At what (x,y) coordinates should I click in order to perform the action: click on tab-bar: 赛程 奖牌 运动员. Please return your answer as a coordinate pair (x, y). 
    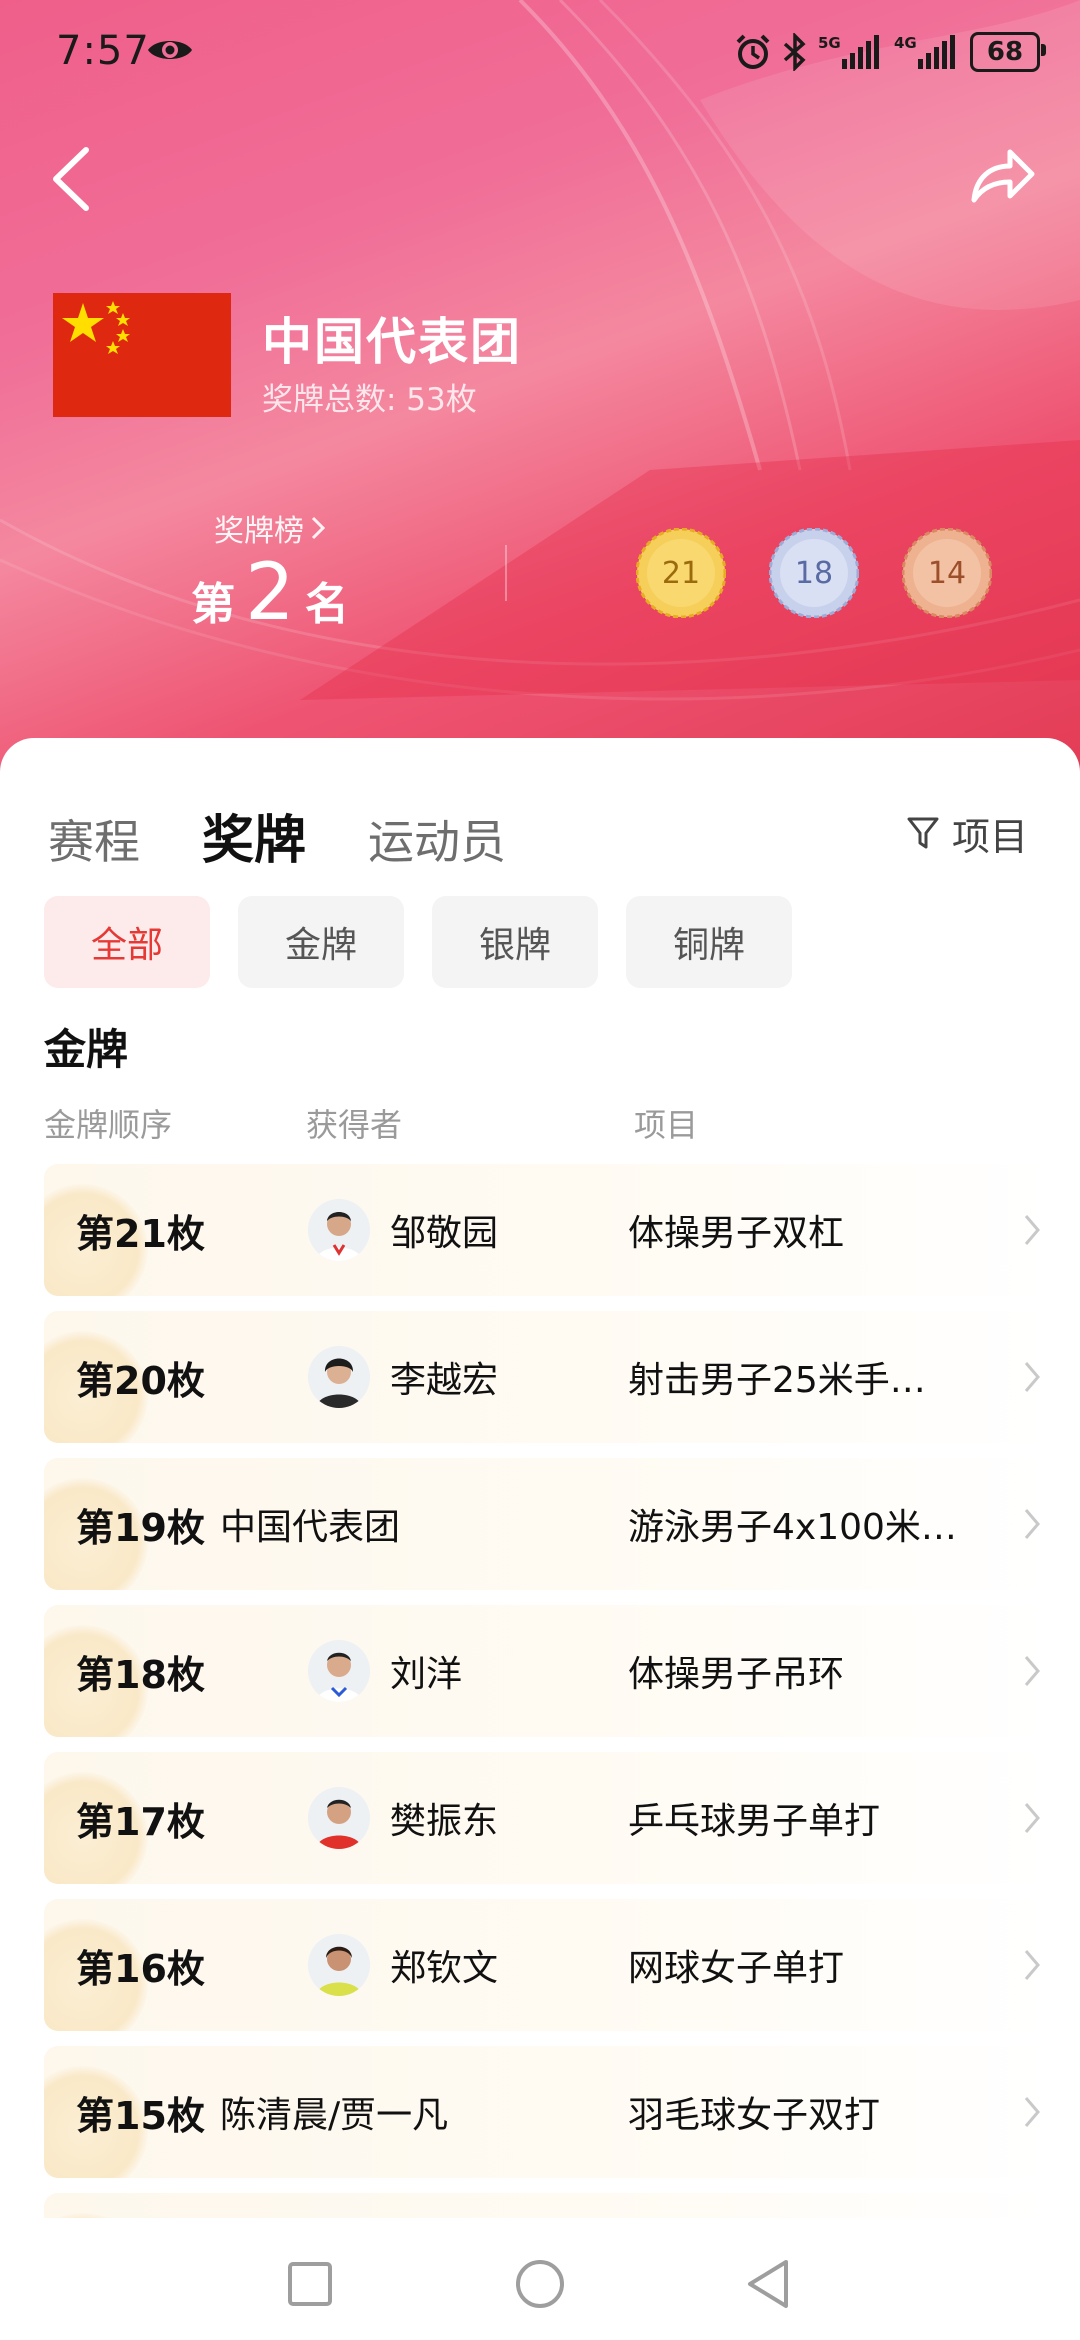
    Looking at the image, I should click on (277, 835).